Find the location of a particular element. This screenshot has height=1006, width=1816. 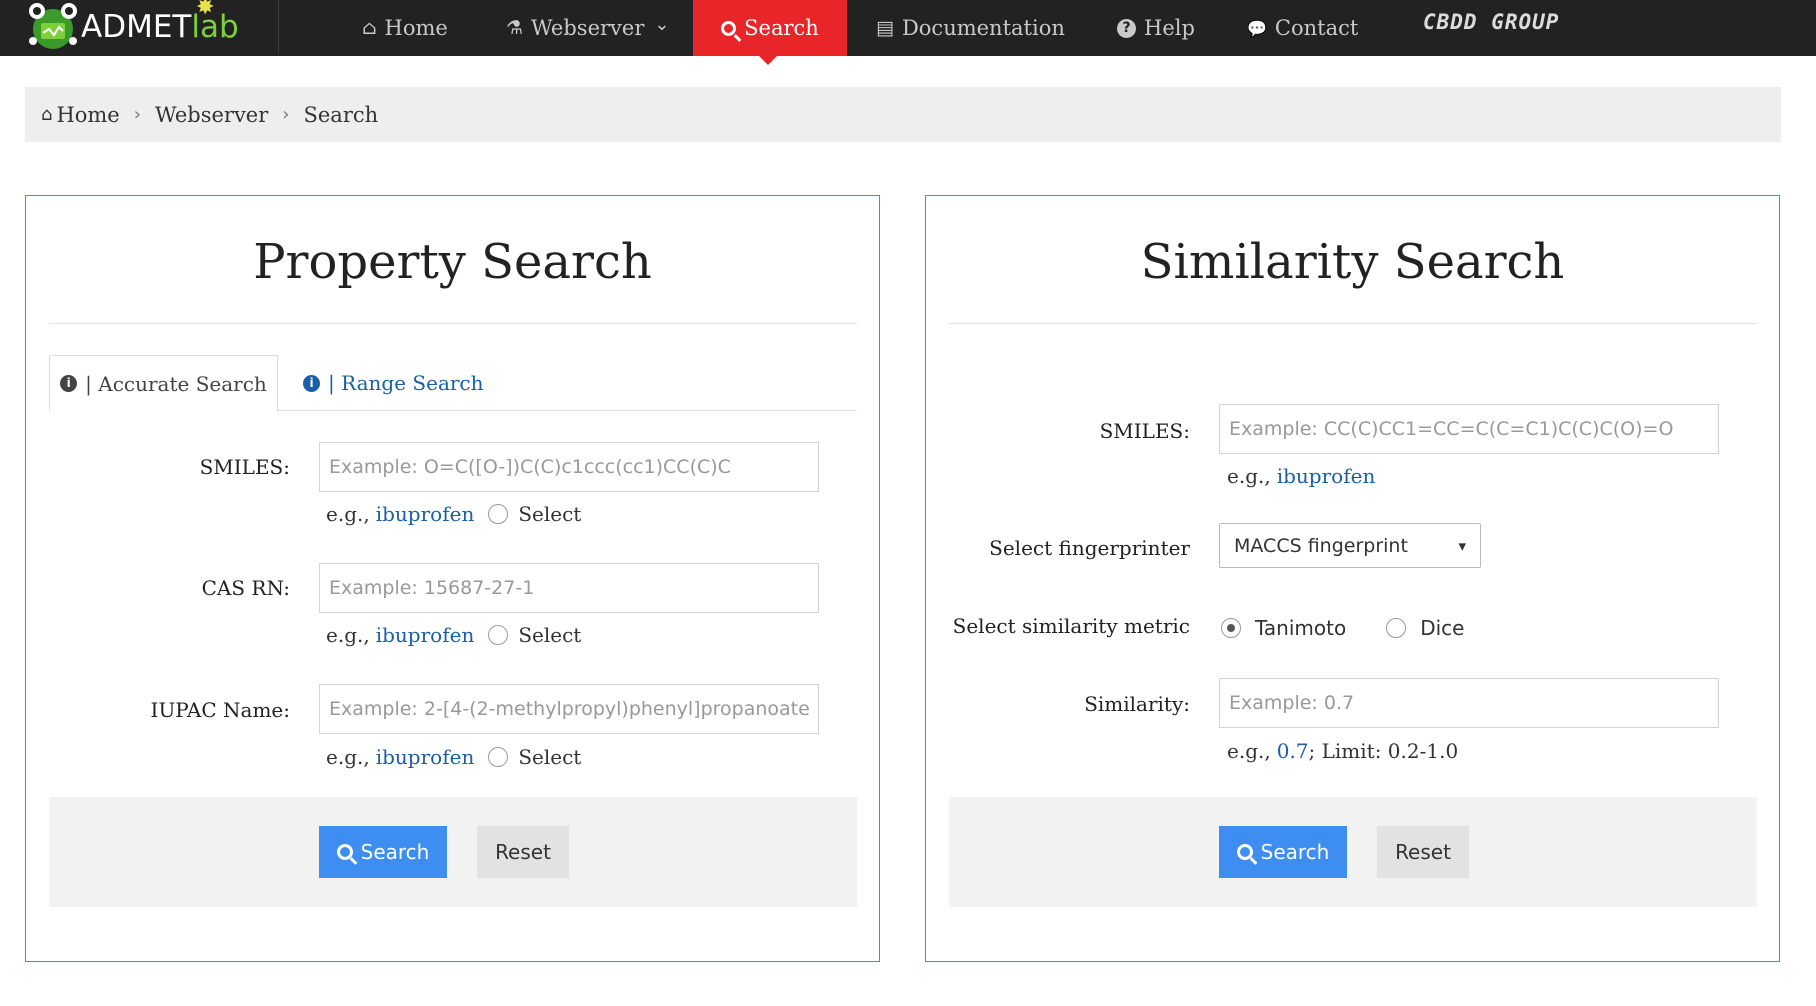

tab-accurate-search: i | Accurate Search is located at coordinates (163, 383).